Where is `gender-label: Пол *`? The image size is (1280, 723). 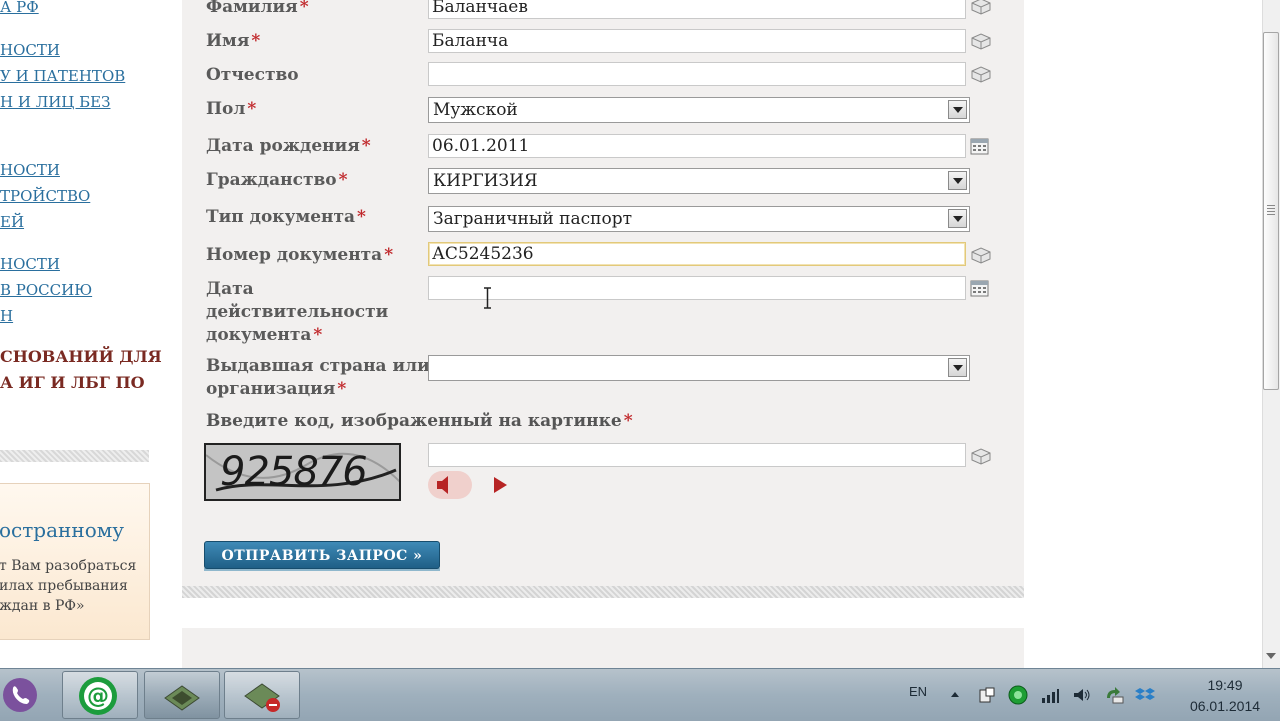
gender-label: Пол * is located at coordinates (231, 109).